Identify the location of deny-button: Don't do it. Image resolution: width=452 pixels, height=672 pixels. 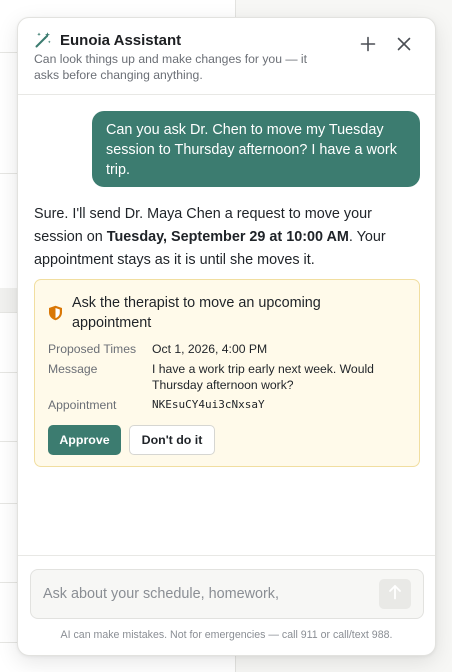
(172, 440).